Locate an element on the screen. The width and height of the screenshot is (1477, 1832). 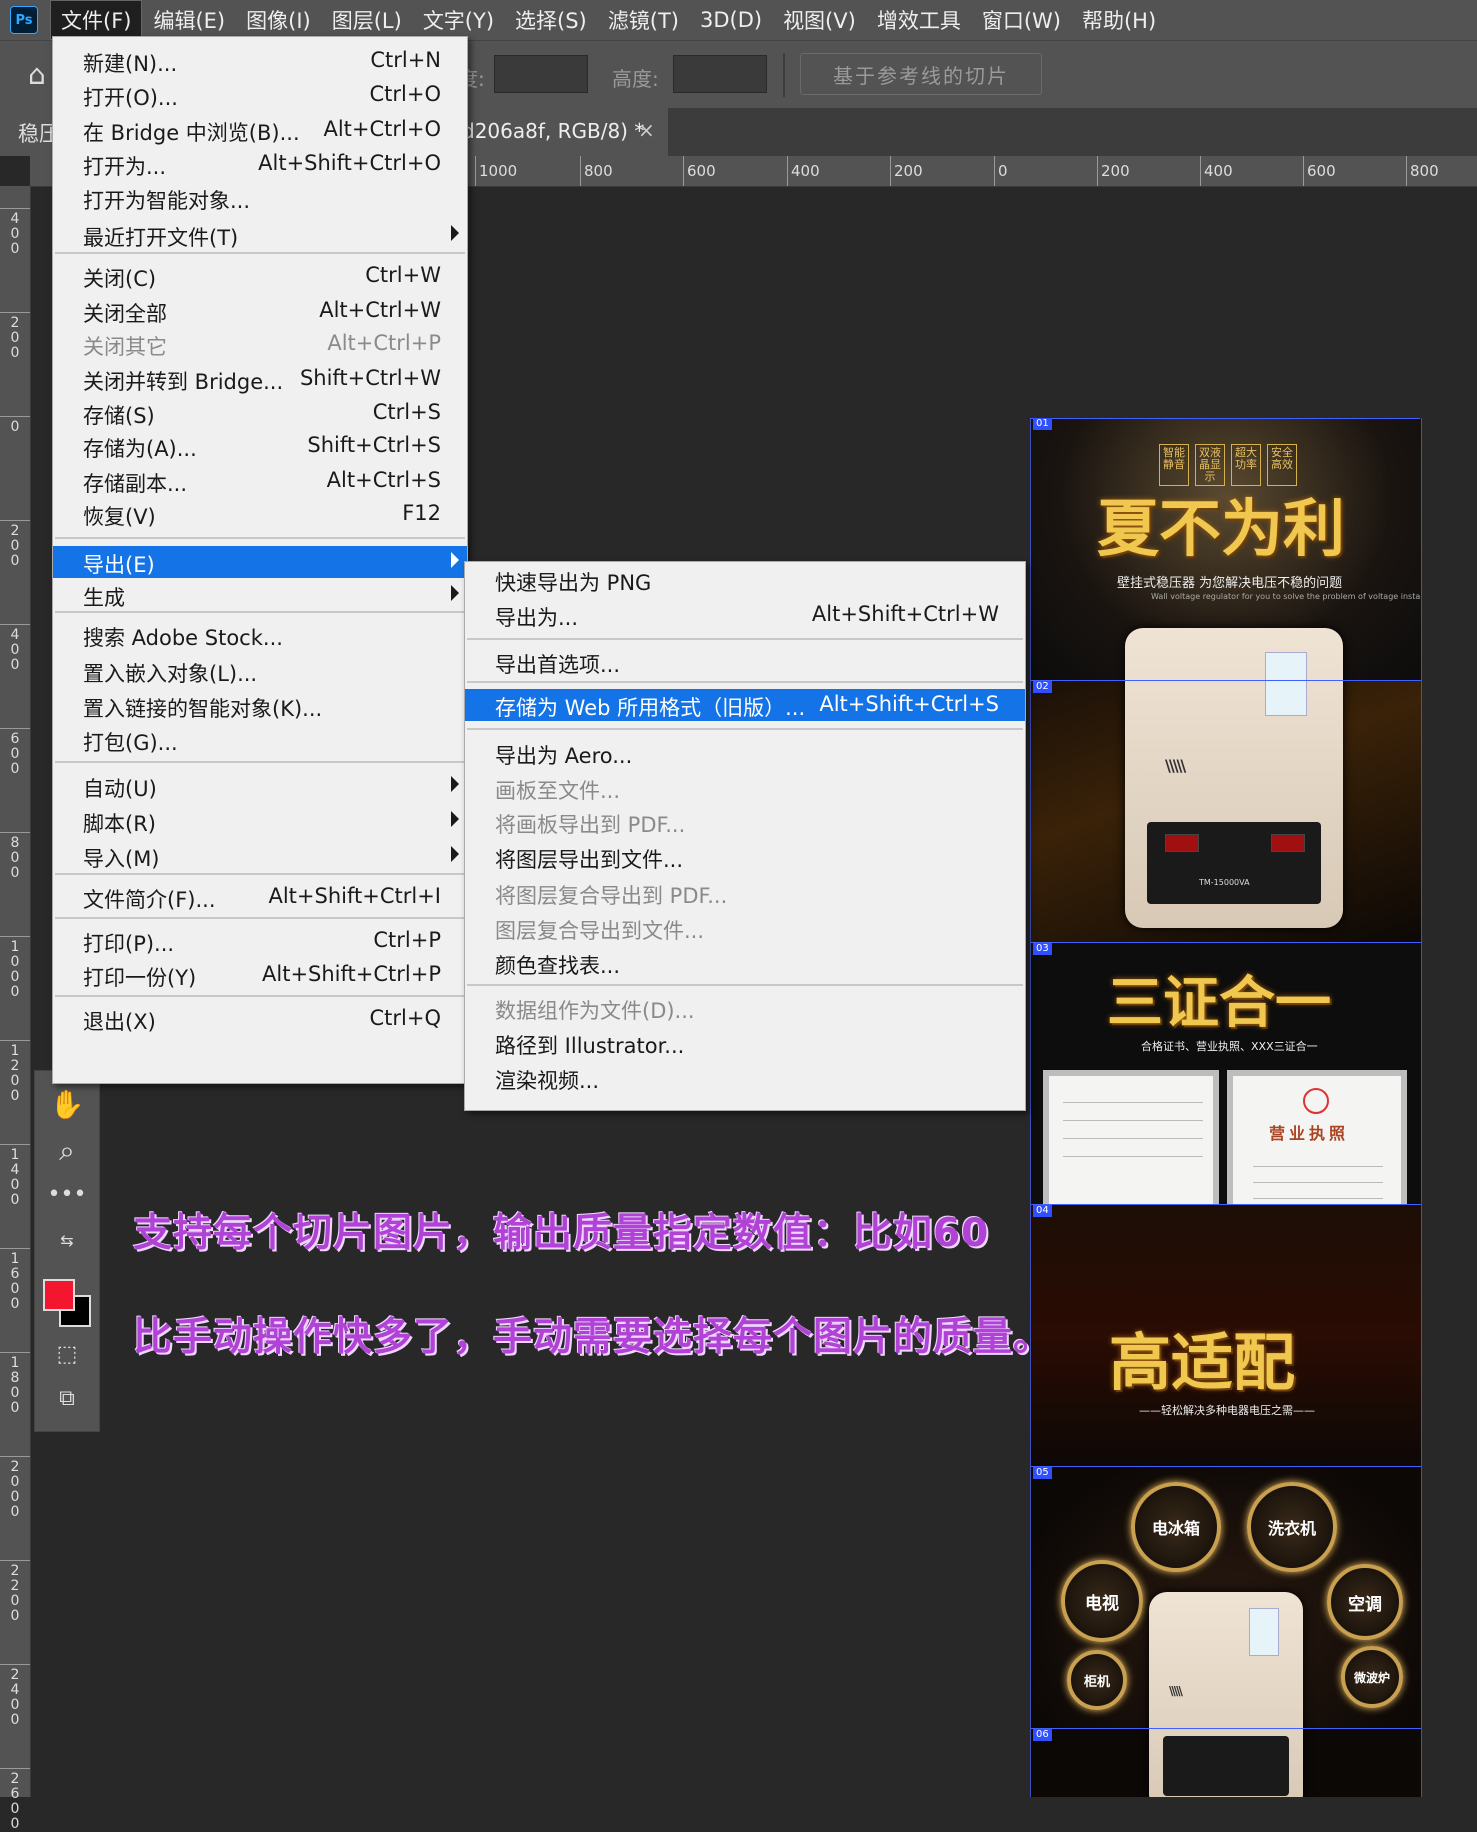
hand-tool-icon: ✋ is located at coordinates (67, 1105).